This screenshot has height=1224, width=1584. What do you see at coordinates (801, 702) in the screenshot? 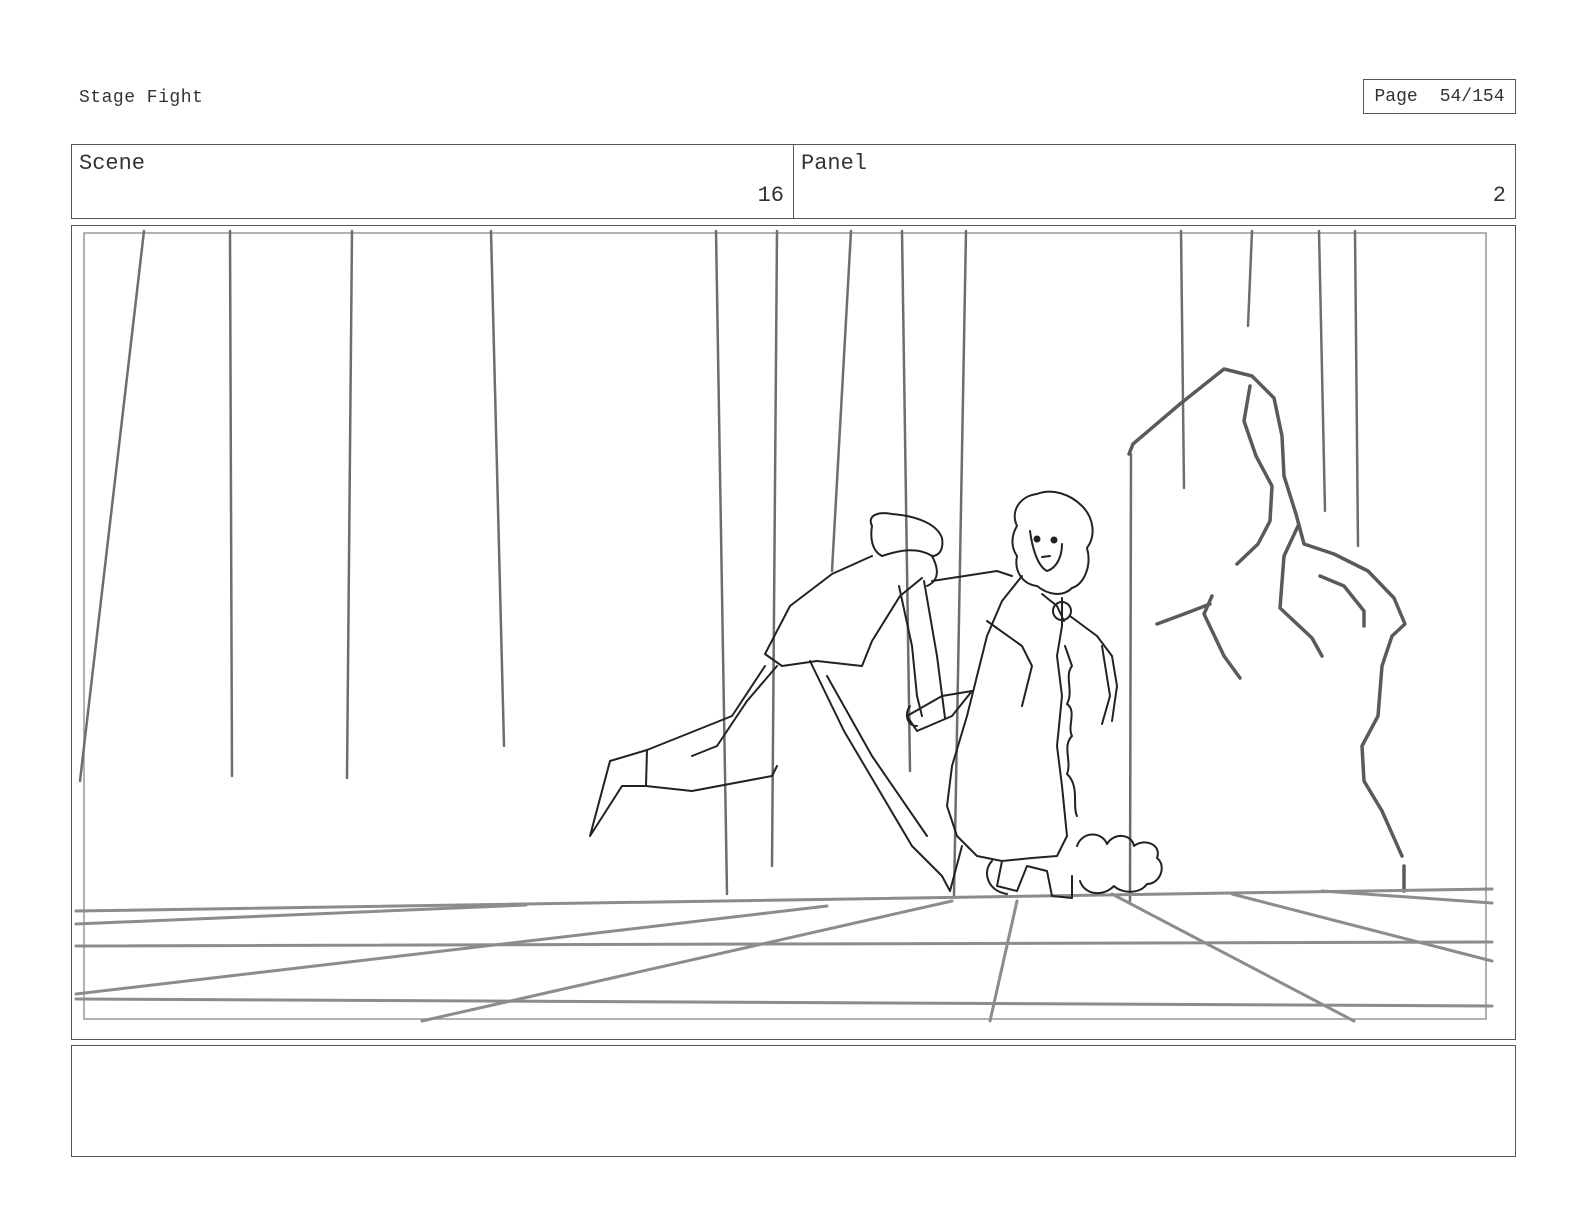
I see `attacker-figure` at bounding box center [801, 702].